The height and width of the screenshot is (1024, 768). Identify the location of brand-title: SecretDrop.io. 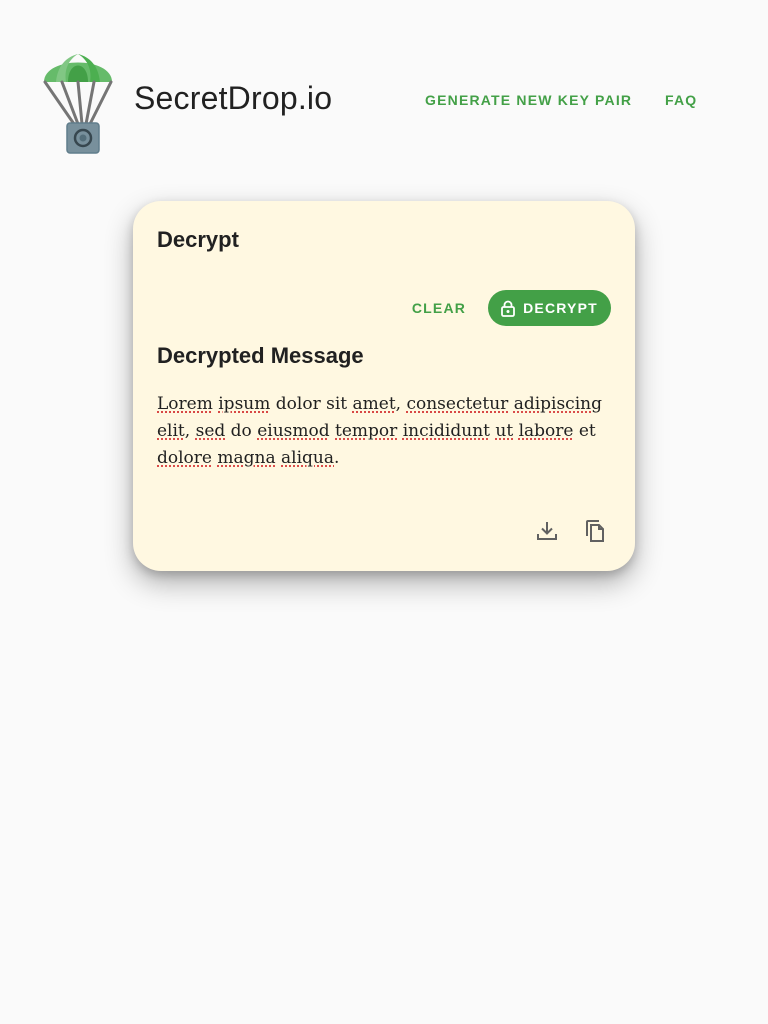
(233, 98).